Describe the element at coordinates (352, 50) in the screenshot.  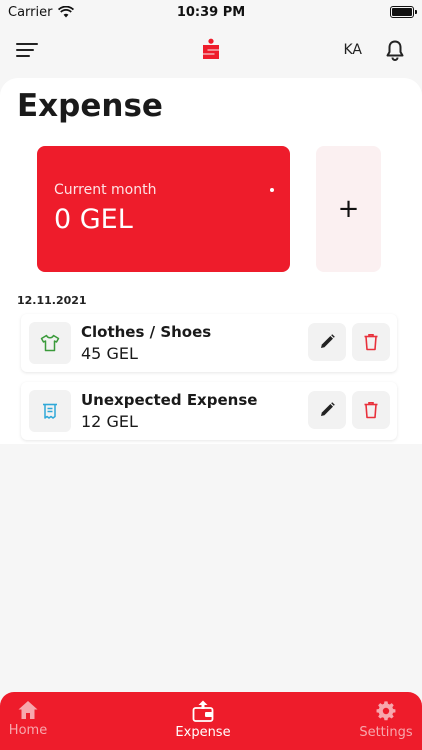
I see `language-button: KA` at that location.